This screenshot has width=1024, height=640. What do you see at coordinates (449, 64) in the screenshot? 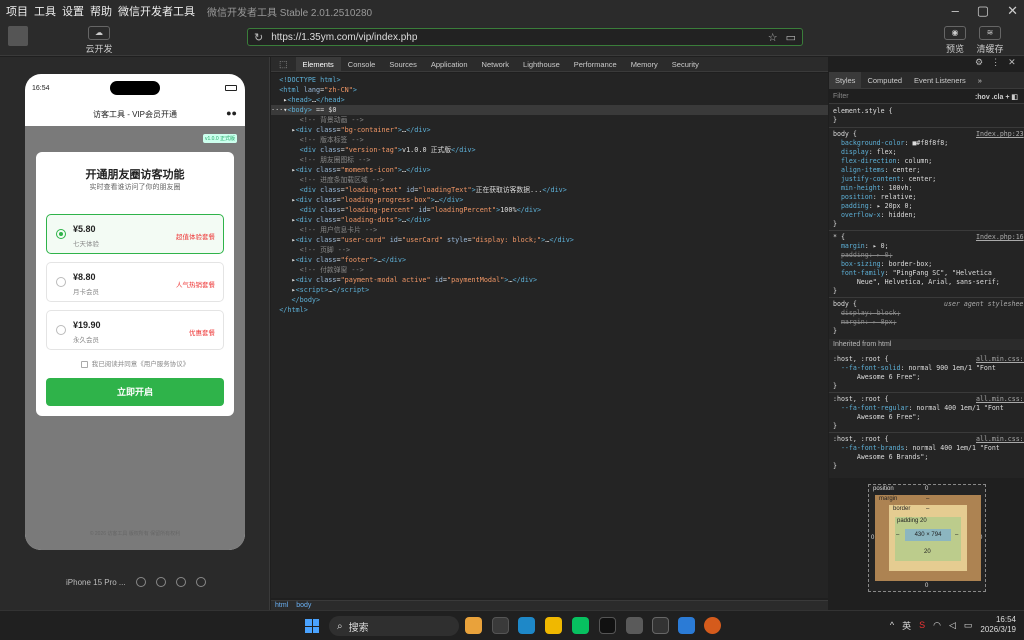
I see `tab-application: Application` at bounding box center [449, 64].